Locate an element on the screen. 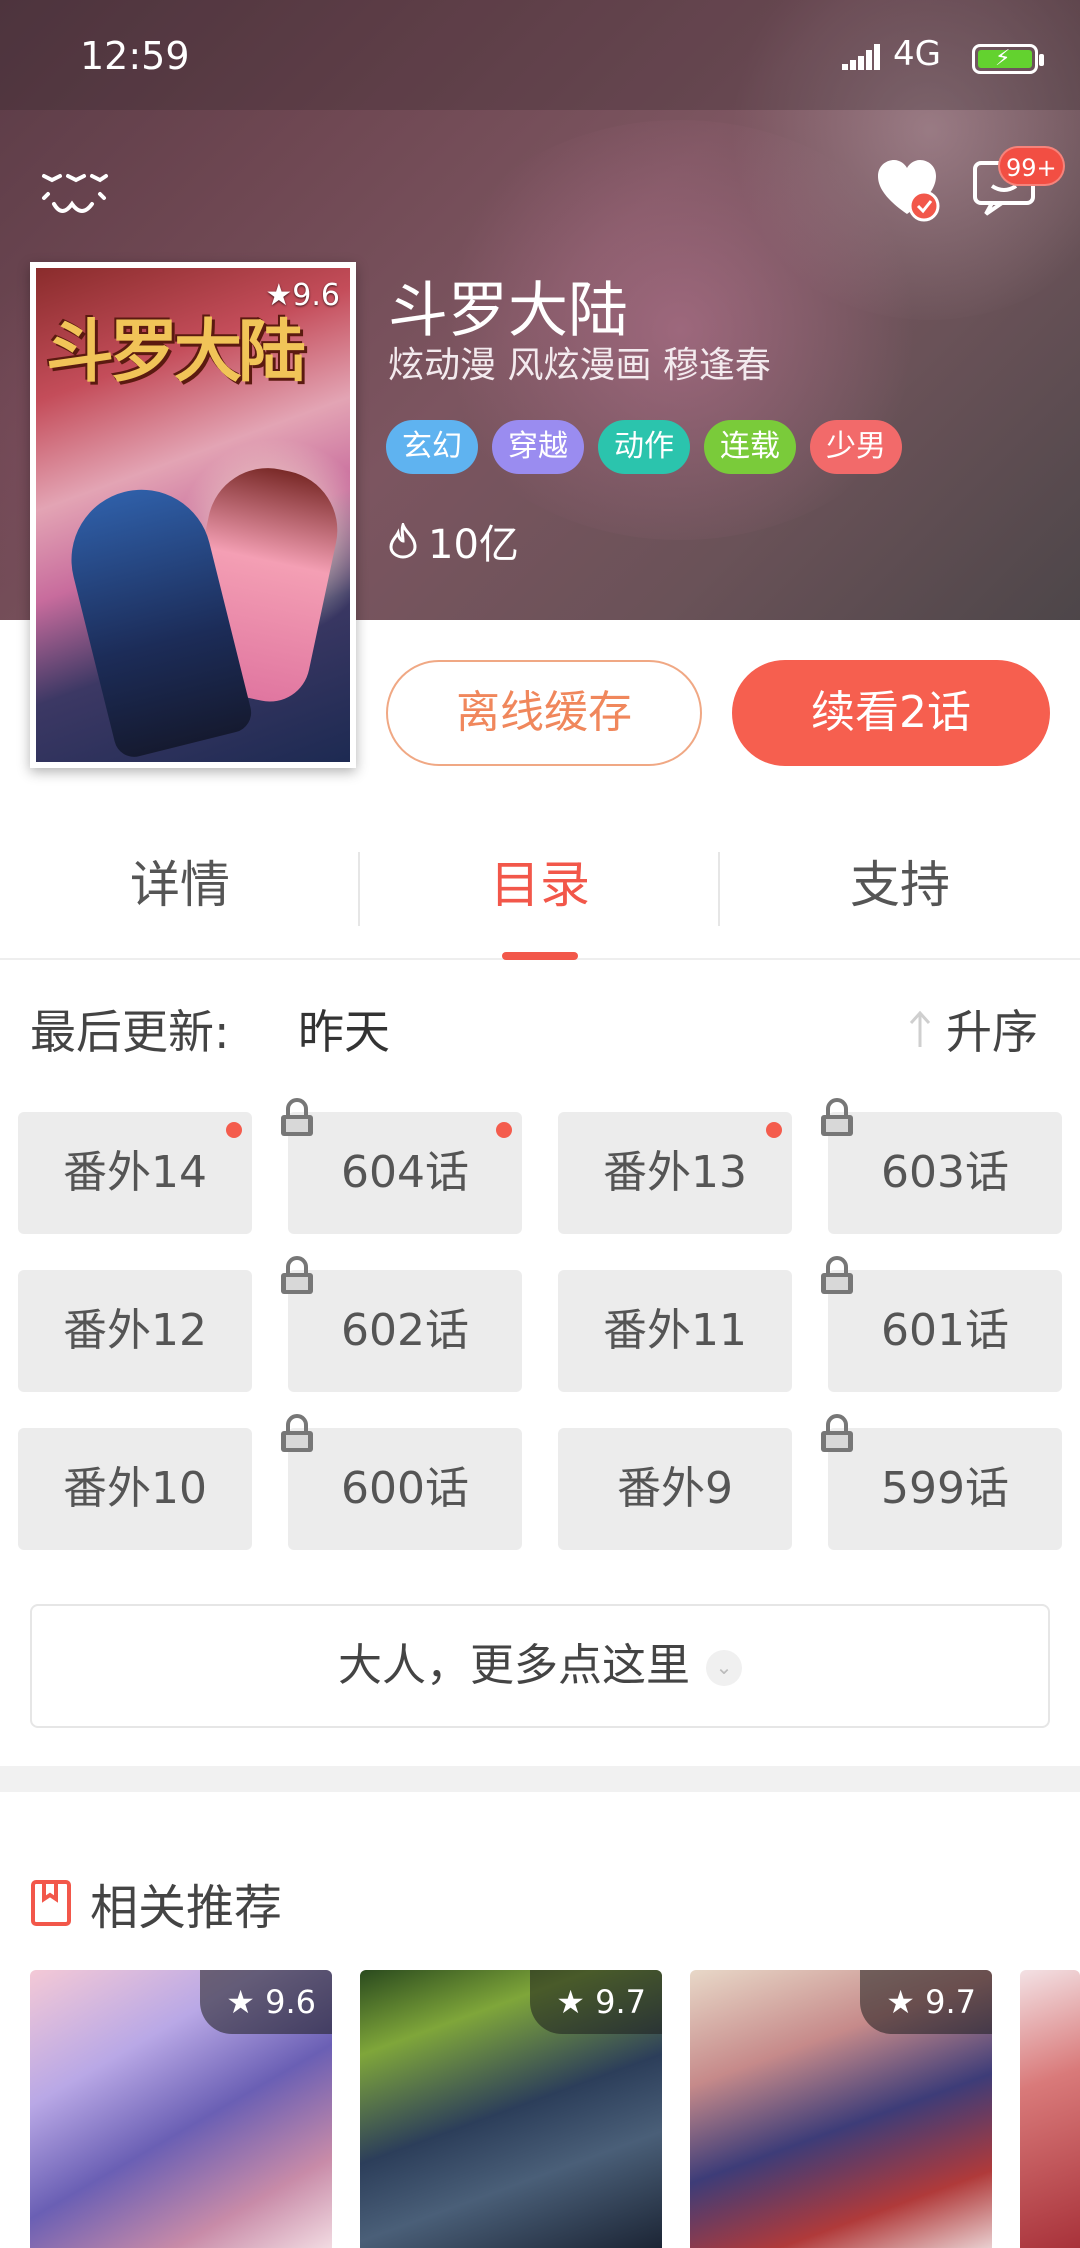 This screenshot has width=1080, height=2248. sort-toggle: 升序 is located at coordinates (973, 1029).